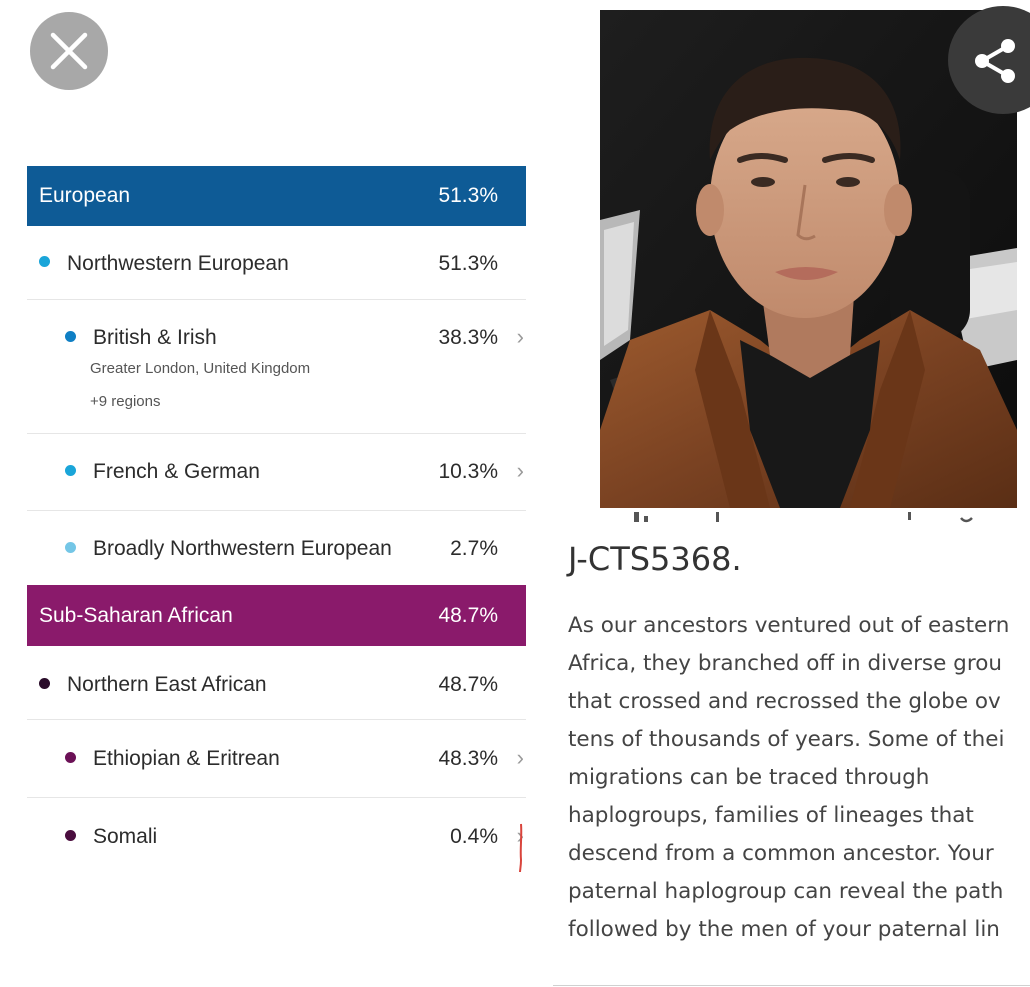 This screenshot has height=987, width=1030. Describe the element at coordinates (786, 891) in the screenshot. I see `paragraph-line: paternal haplogroup can reveal the path` at that location.